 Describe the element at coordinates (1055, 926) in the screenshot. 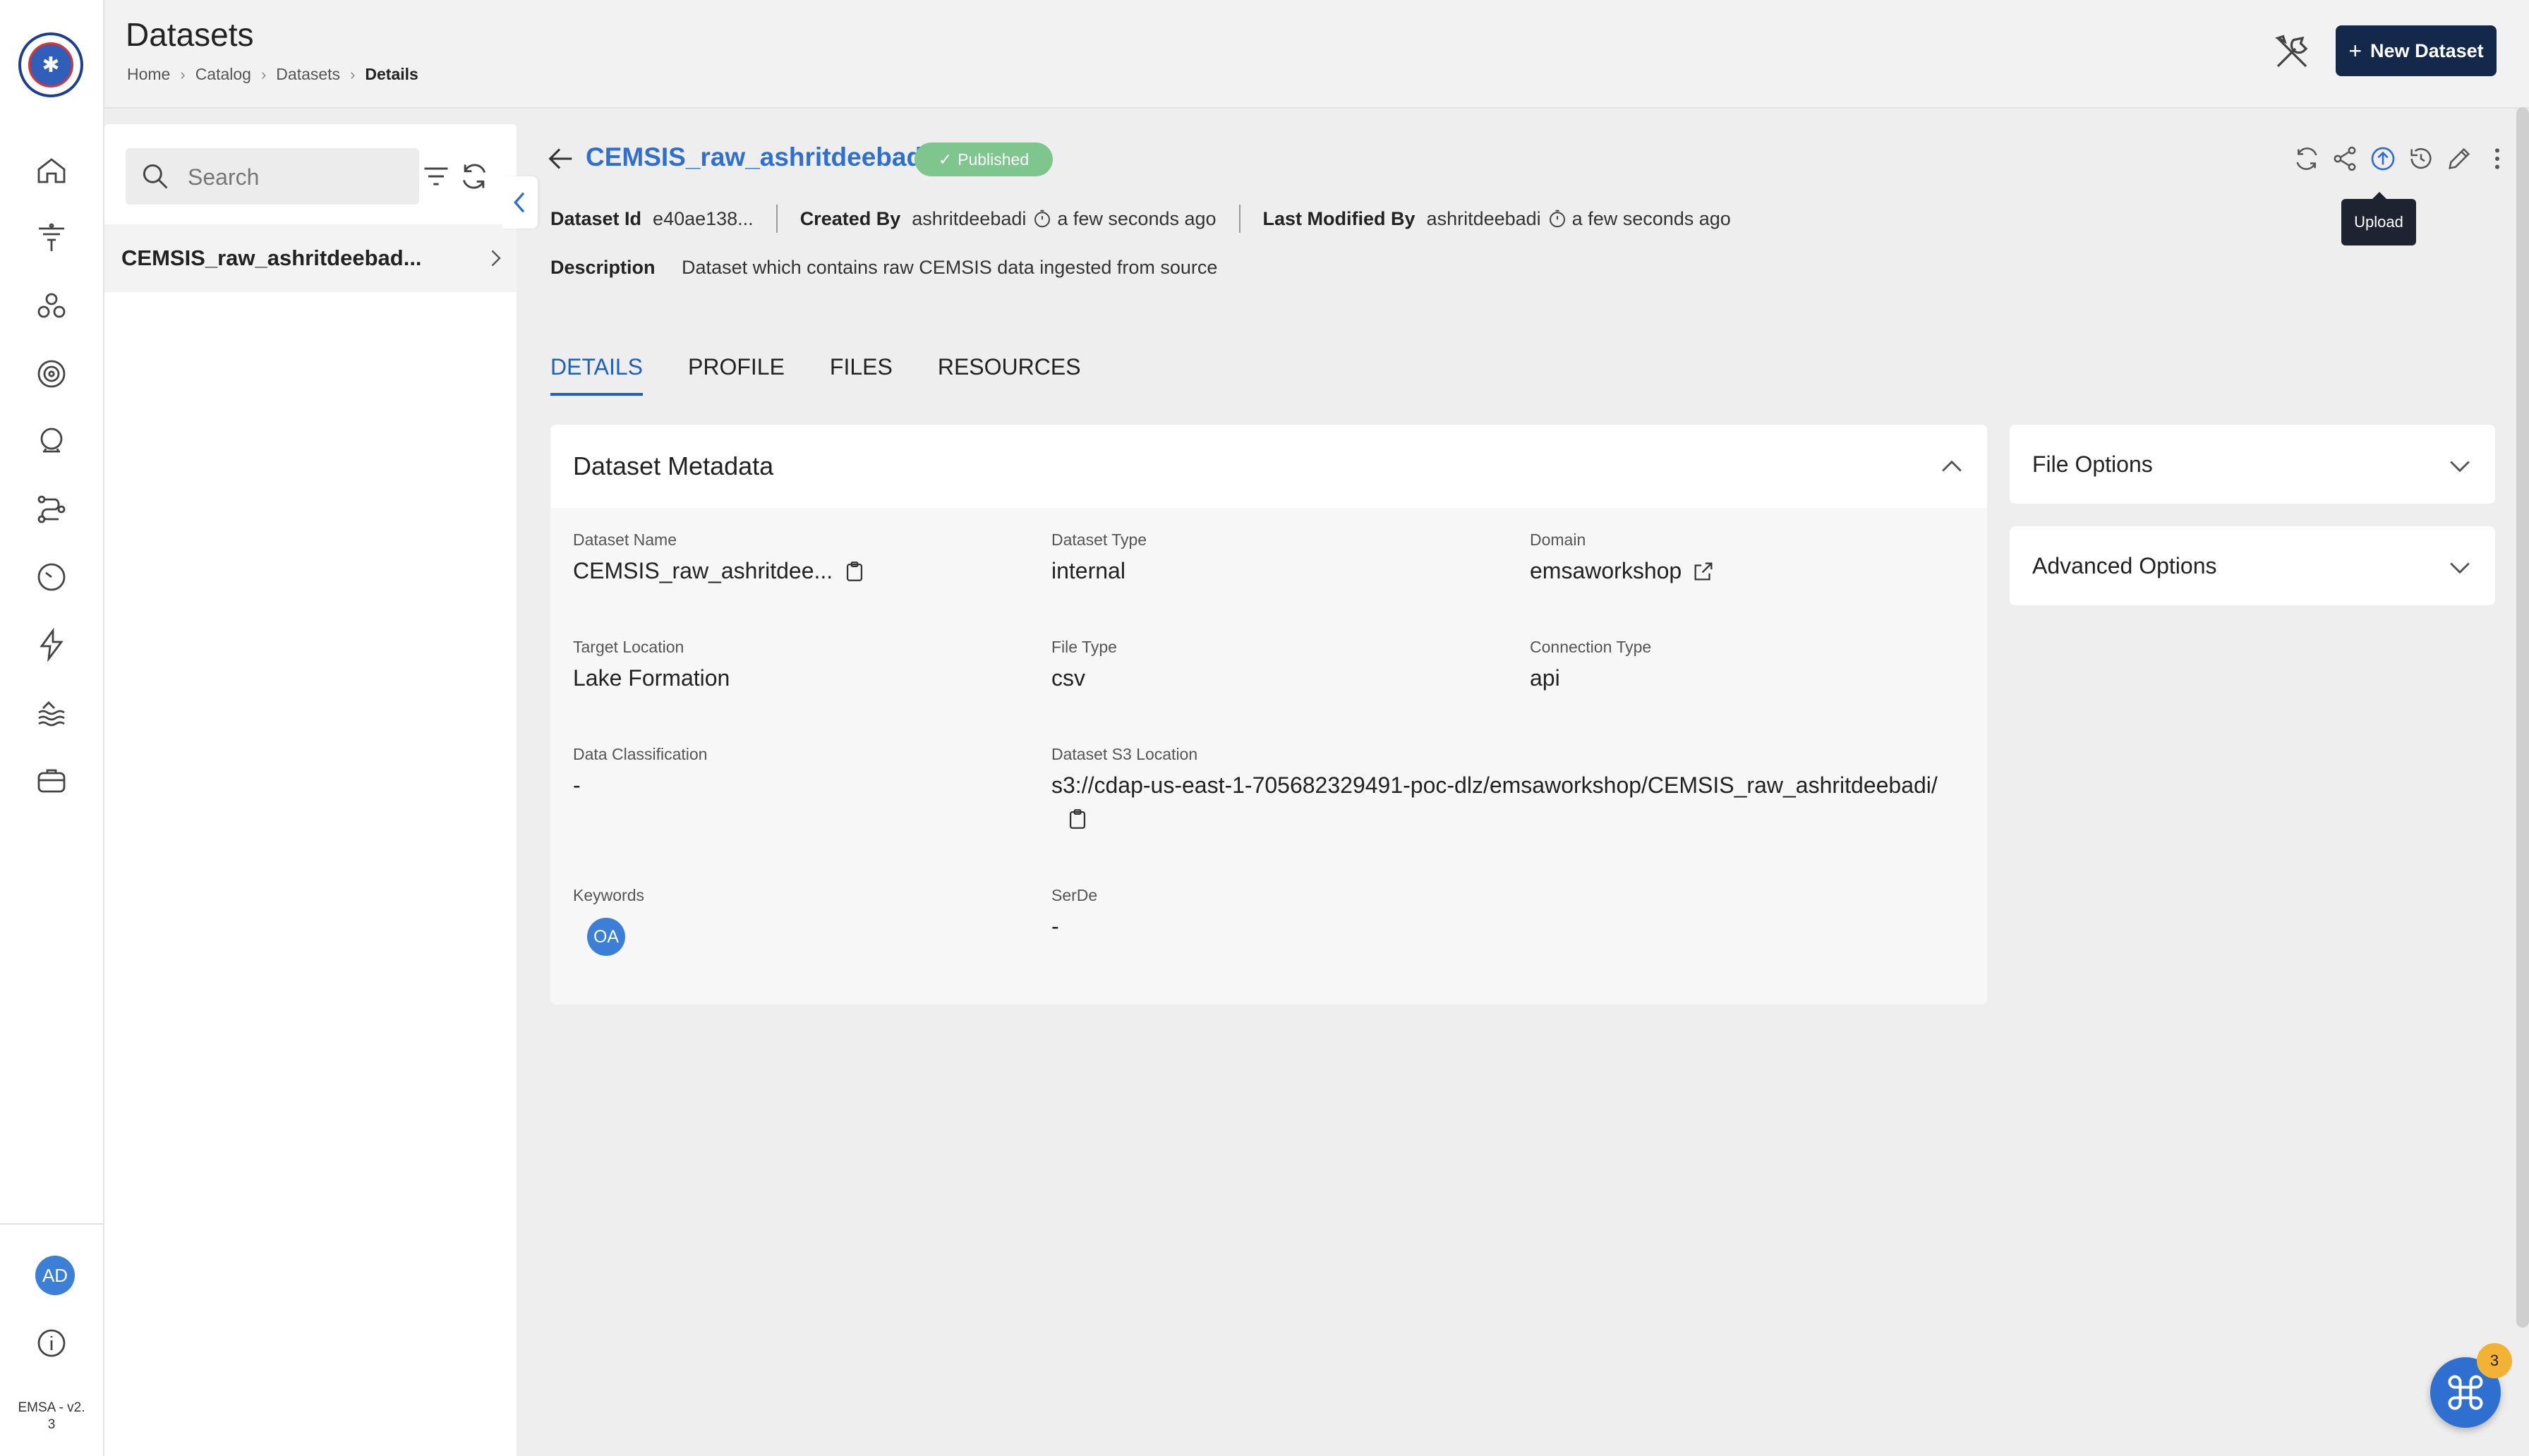

I see `serde-value: -` at that location.